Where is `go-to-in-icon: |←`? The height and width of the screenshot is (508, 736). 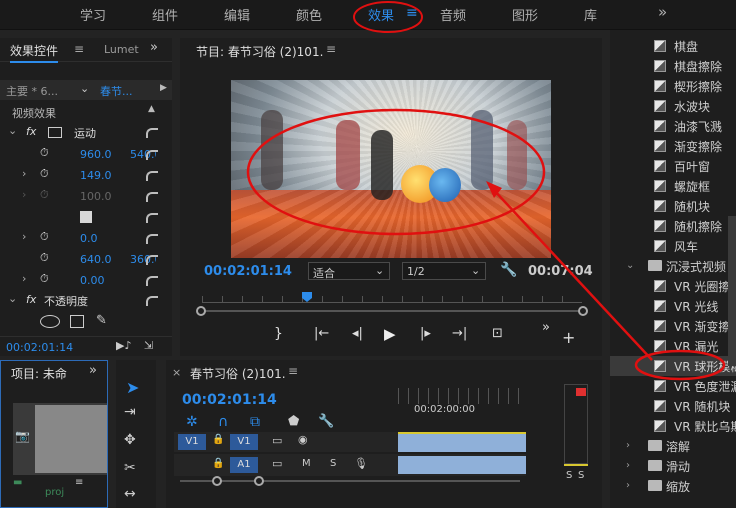 go-to-in-icon: |← is located at coordinates (321, 333).